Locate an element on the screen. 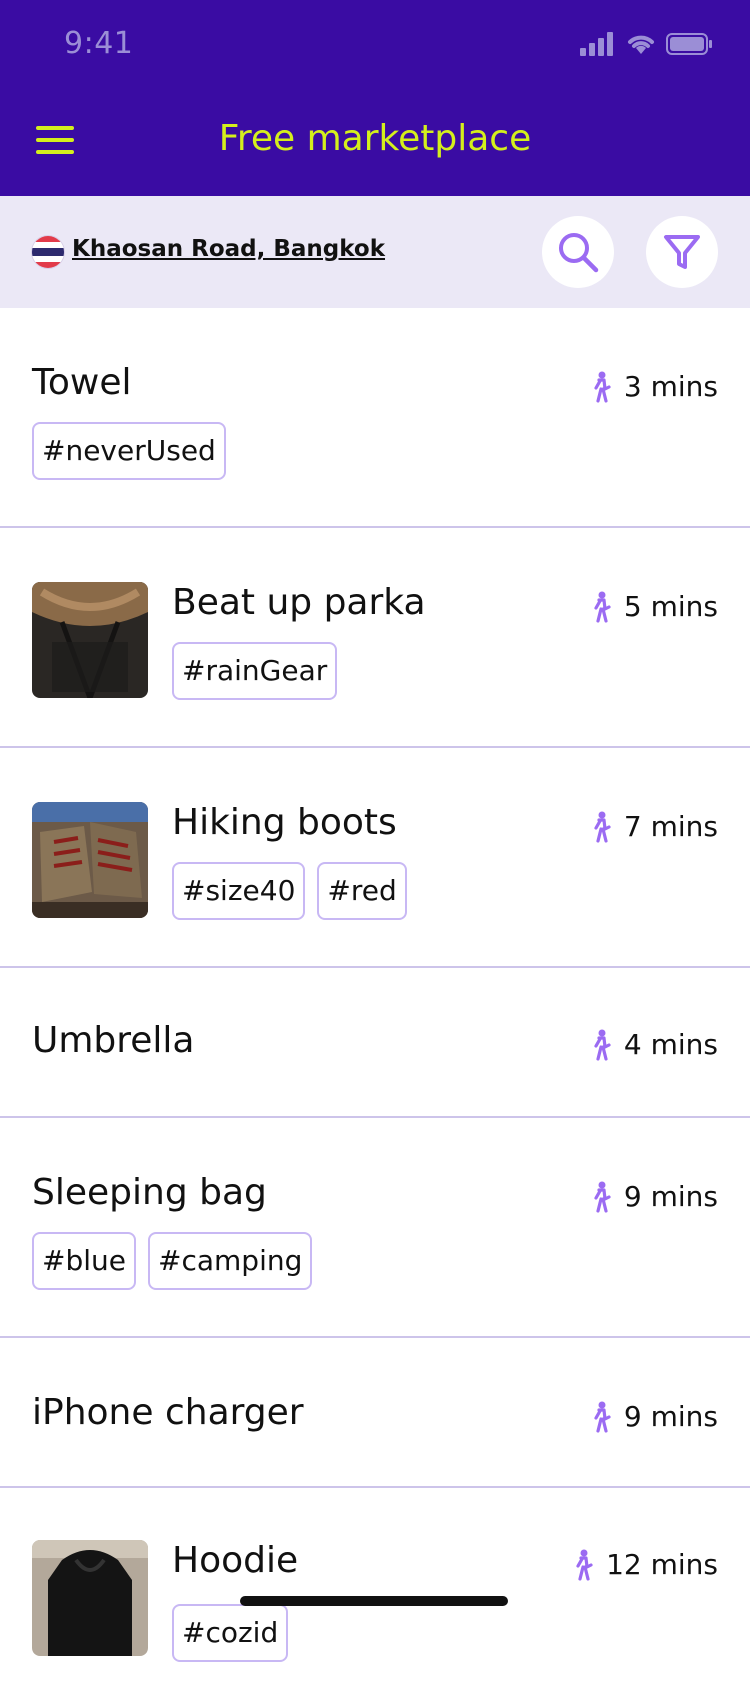  battery-icon is located at coordinates (689, 44).